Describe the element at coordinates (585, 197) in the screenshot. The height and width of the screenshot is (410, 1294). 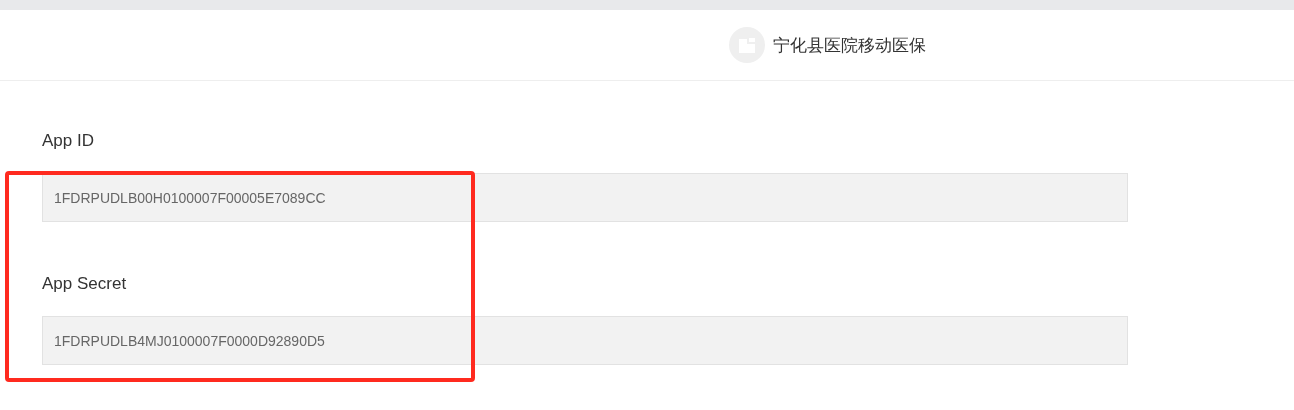
I see `input-field: 1FDRPUDLB00H0100007F00005E7089CC` at that location.